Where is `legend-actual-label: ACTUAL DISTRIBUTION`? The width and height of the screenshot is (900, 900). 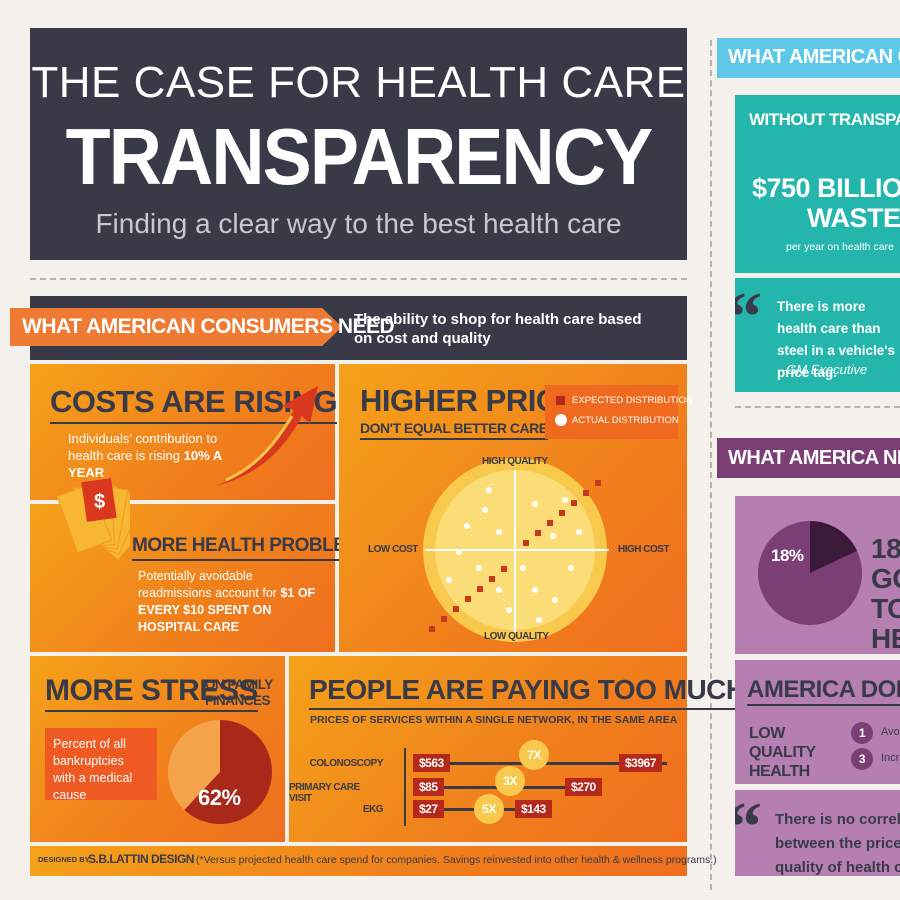
legend-actual-label: ACTUAL DISTRIBUTION is located at coordinates (625, 420).